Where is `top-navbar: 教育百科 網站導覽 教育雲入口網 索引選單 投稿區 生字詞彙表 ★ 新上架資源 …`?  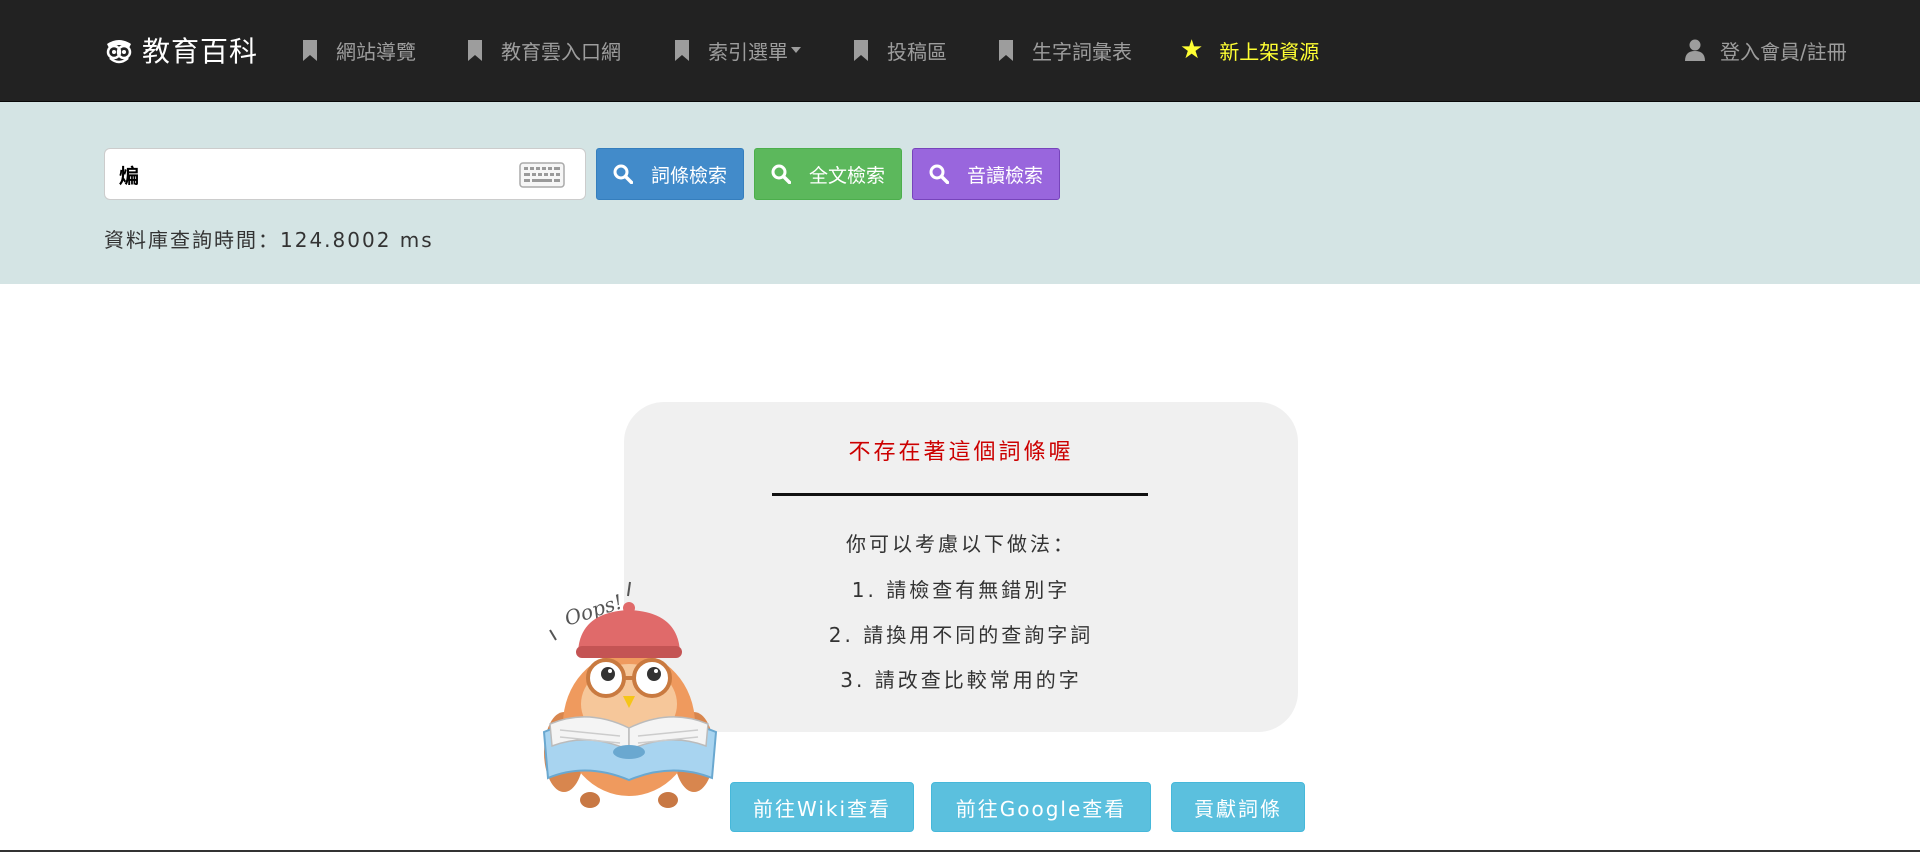 top-navbar: 教育百科 網站導覽 教育雲入口網 索引選單 投稿區 生字詞彙表 ★ 新上架資源 … is located at coordinates (960, 51).